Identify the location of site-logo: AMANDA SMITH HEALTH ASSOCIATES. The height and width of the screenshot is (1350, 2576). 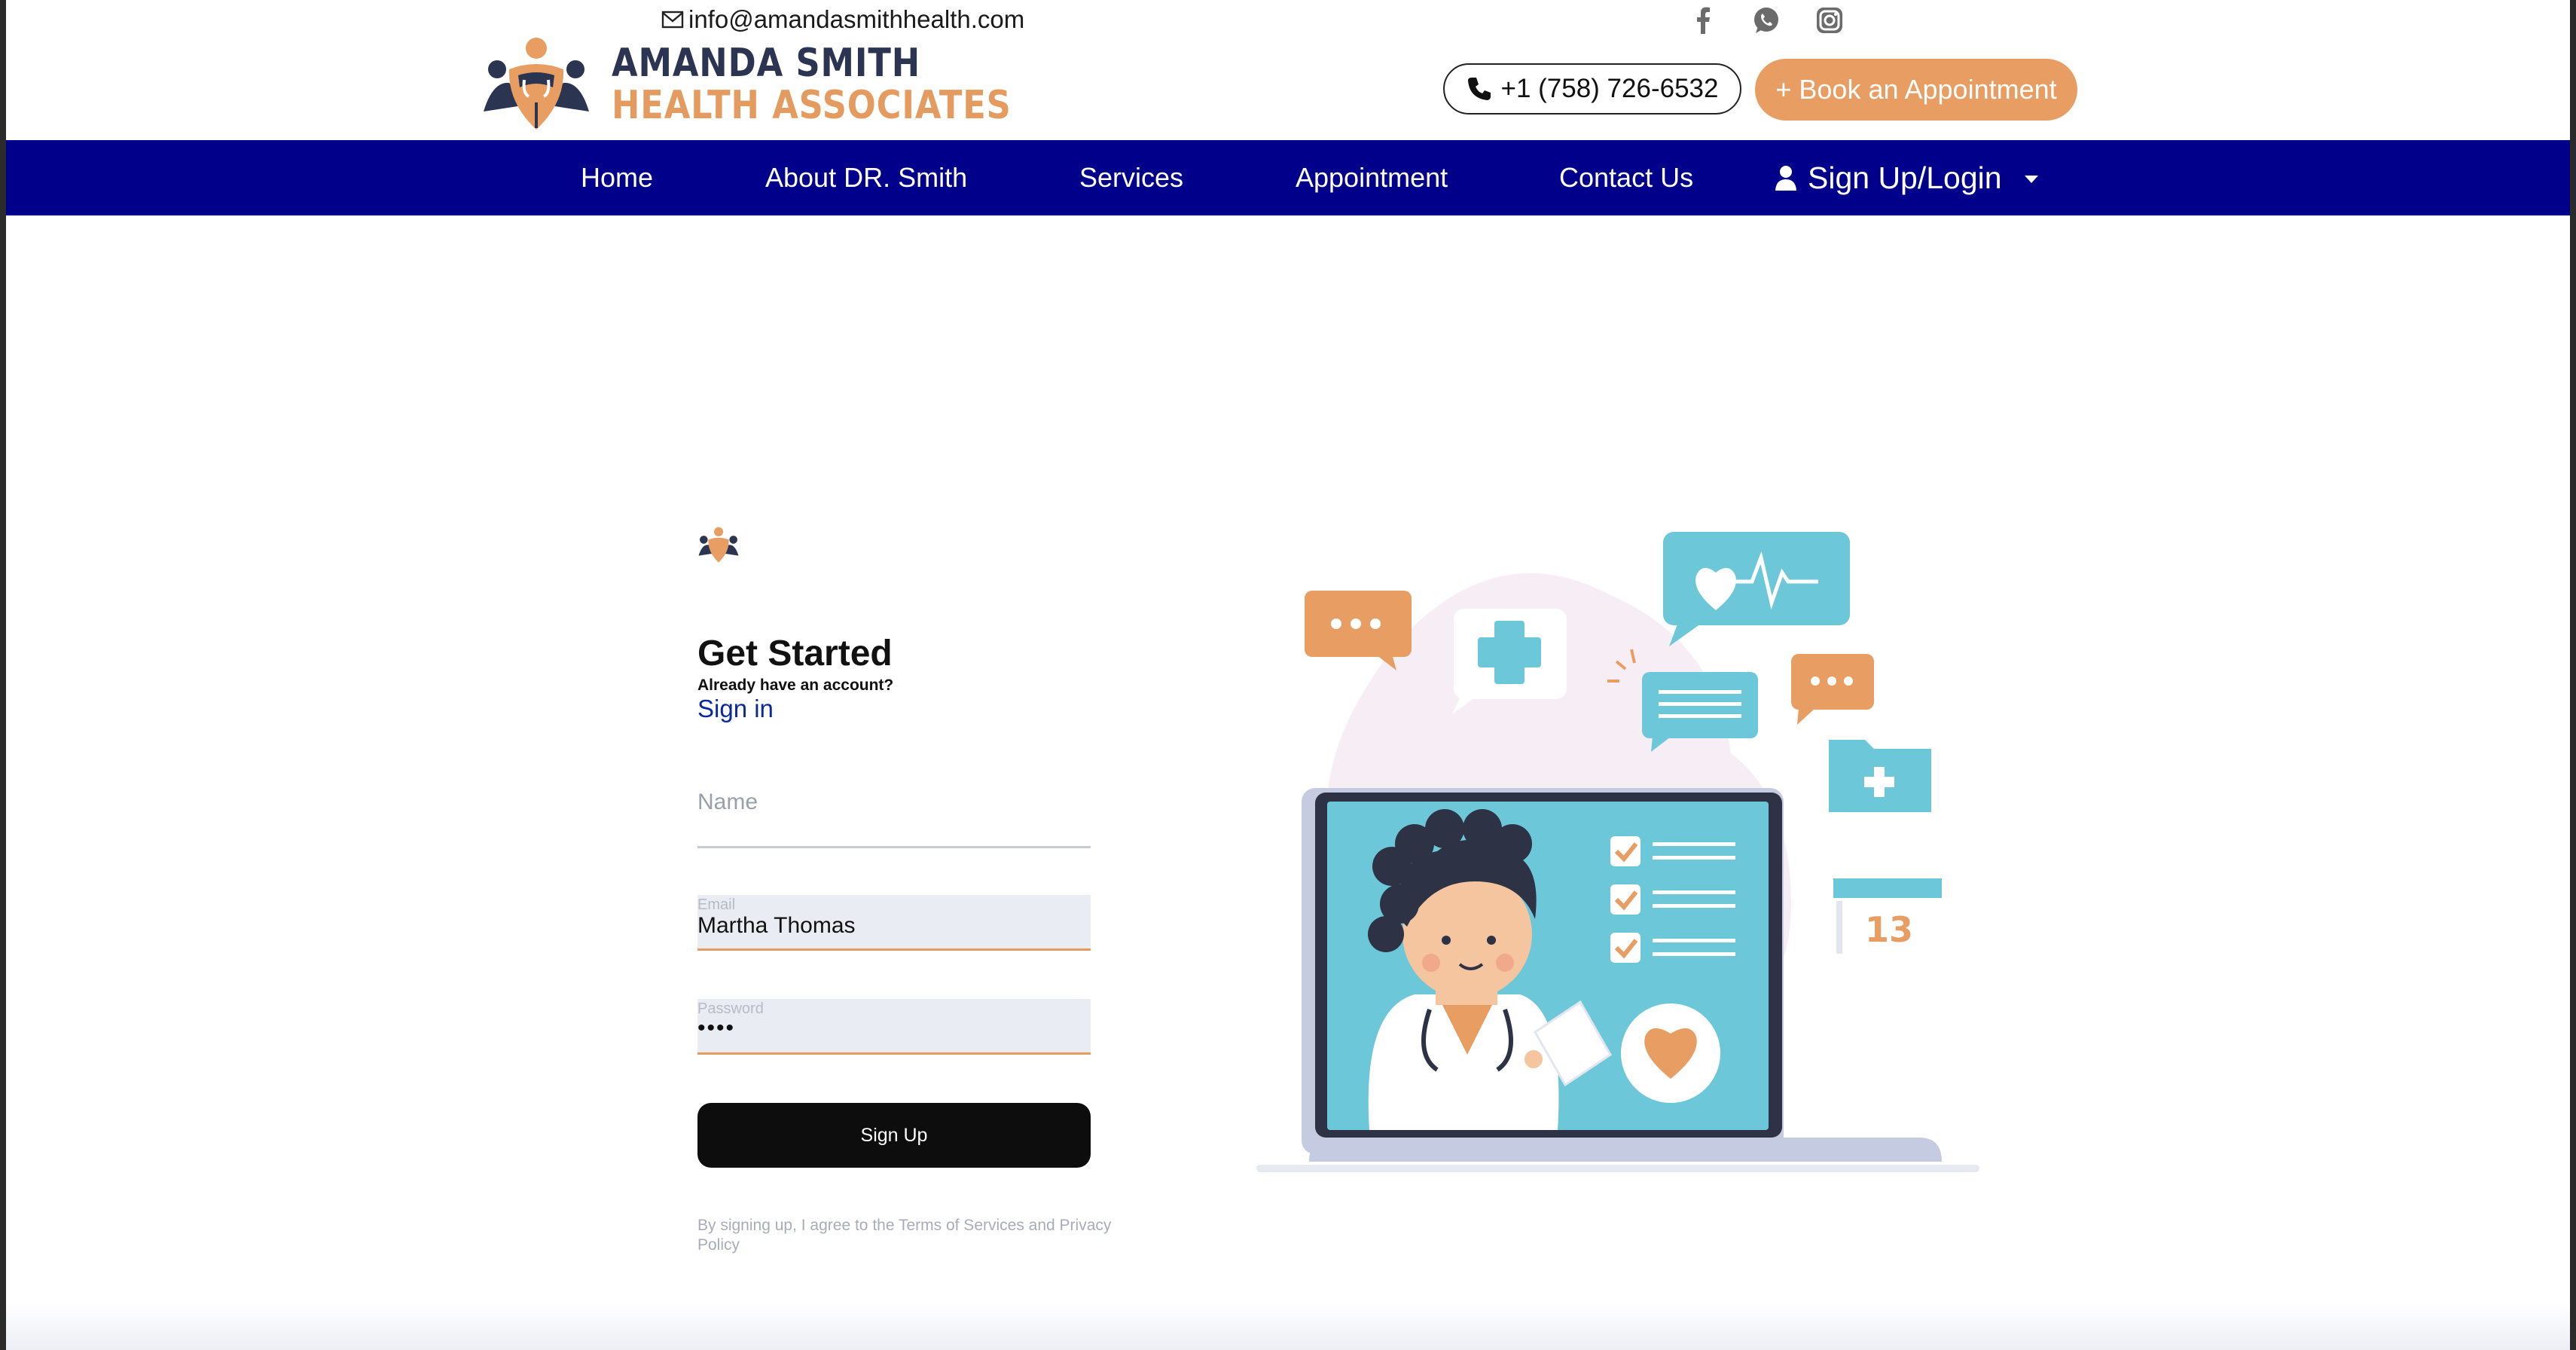
(779, 84).